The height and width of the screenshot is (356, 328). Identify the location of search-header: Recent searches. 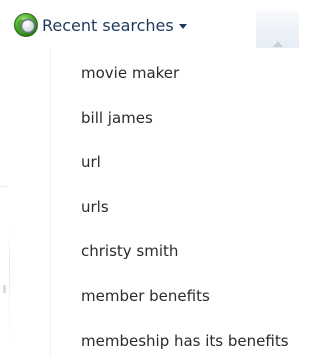
(170, 30).